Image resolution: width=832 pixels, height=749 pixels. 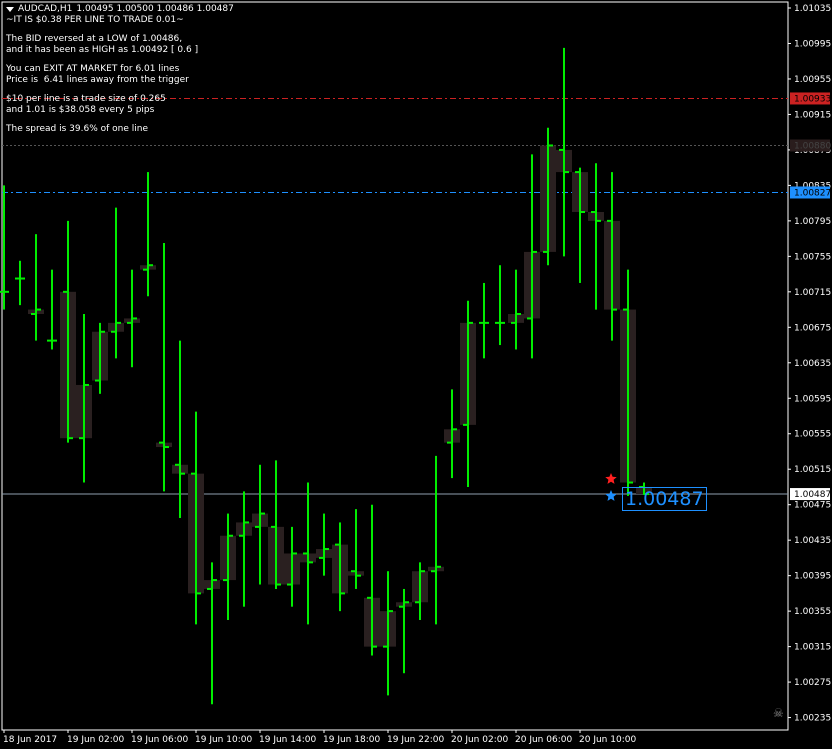 I want to click on y-tick-label: 1.01035, so click(x=812, y=9).